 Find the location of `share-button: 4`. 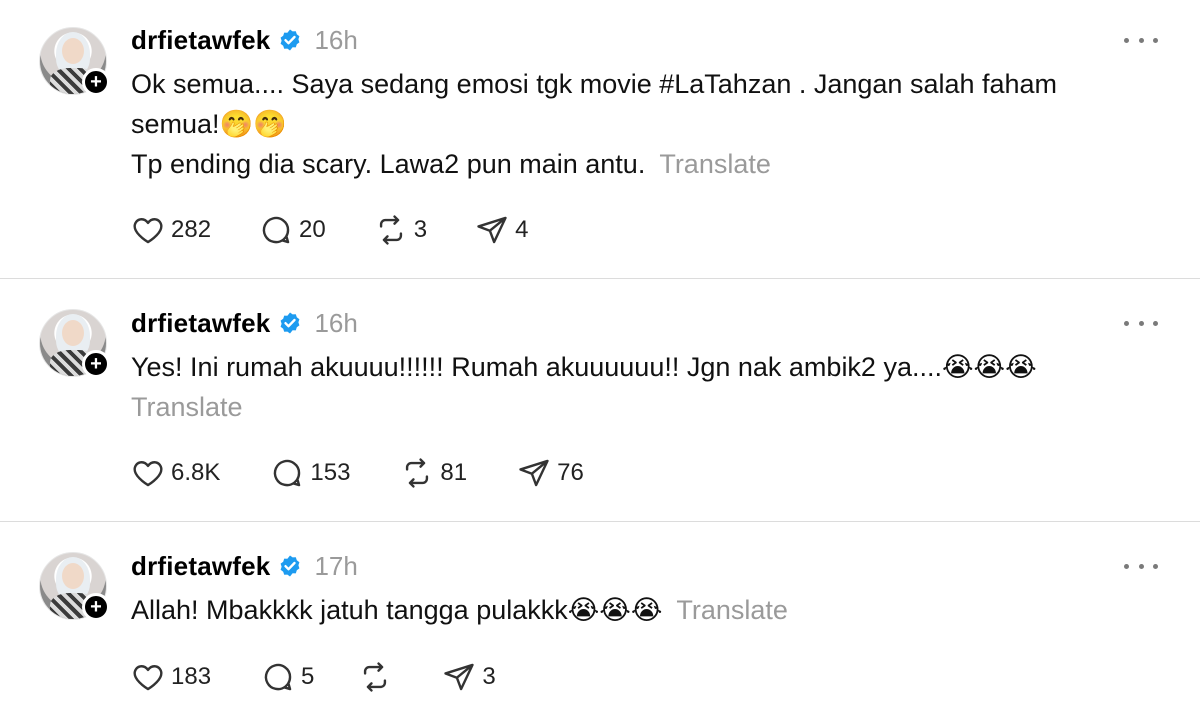

share-button: 4 is located at coordinates (501, 230).